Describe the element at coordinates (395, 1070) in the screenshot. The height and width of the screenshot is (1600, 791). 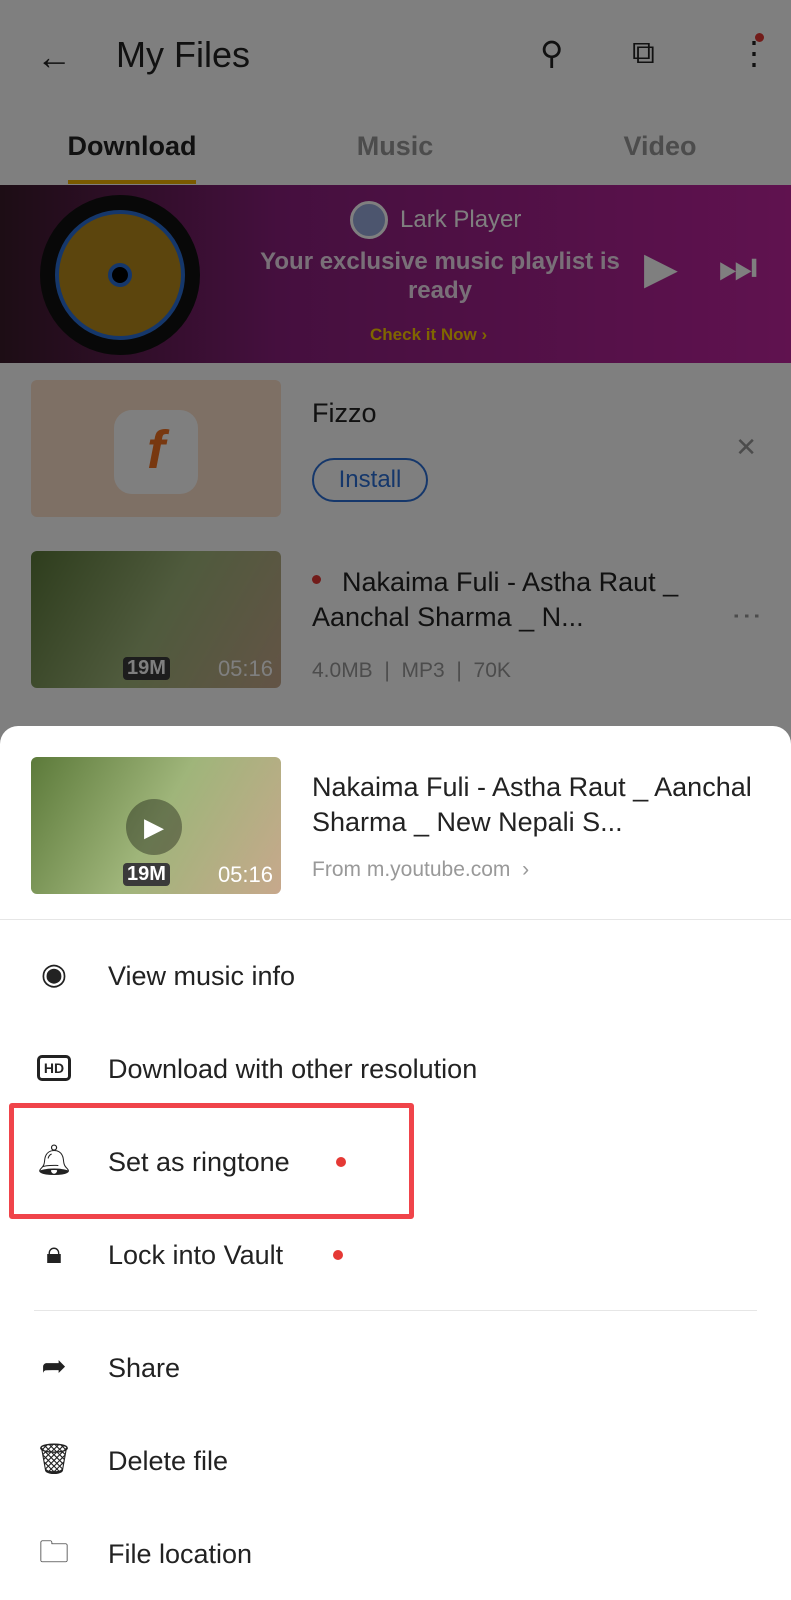
I see `menu-download-other-resolution: HD Download with other resolution` at that location.